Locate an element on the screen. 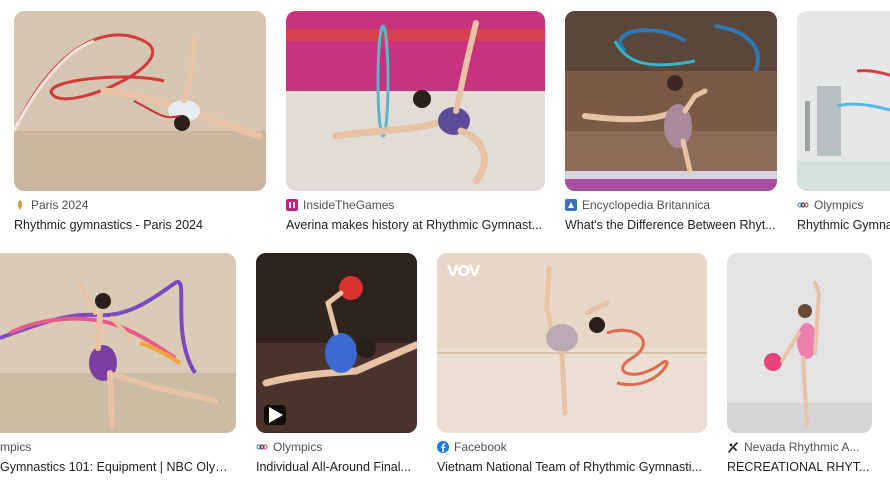 The width and height of the screenshot is (890, 483). result-title: Rhythmic Gymna is located at coordinates (843, 225).